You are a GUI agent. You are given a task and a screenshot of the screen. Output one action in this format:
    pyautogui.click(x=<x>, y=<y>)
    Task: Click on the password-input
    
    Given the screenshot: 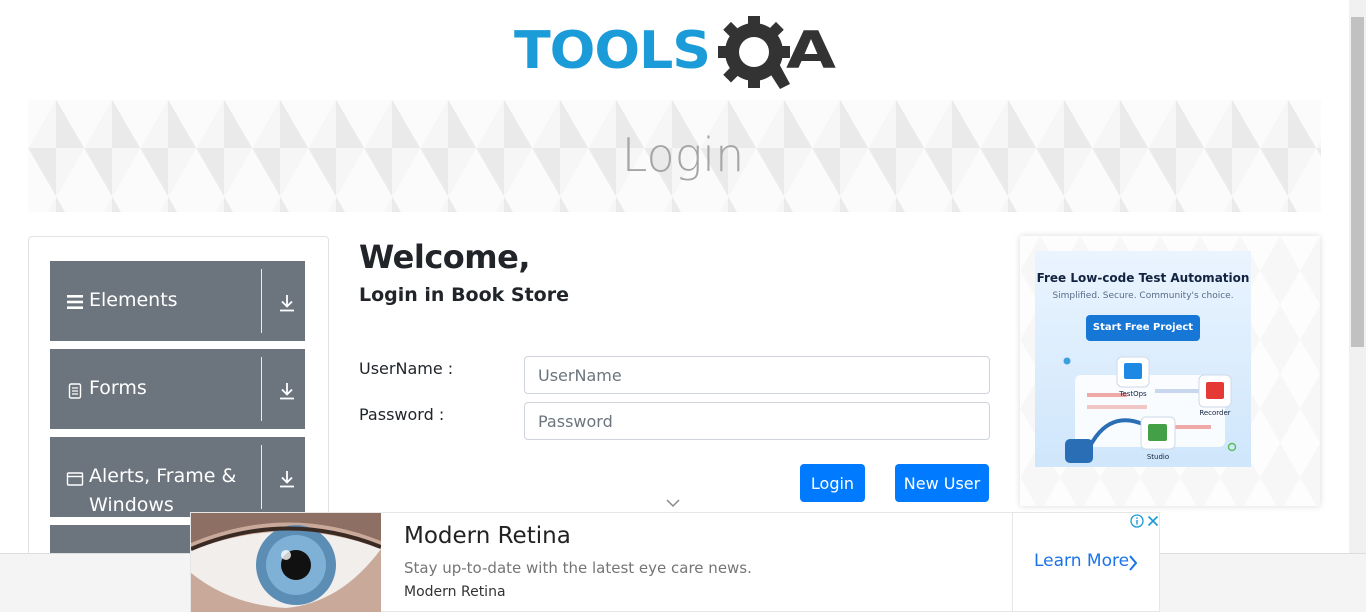 What is the action you would take?
    pyautogui.click(x=757, y=421)
    